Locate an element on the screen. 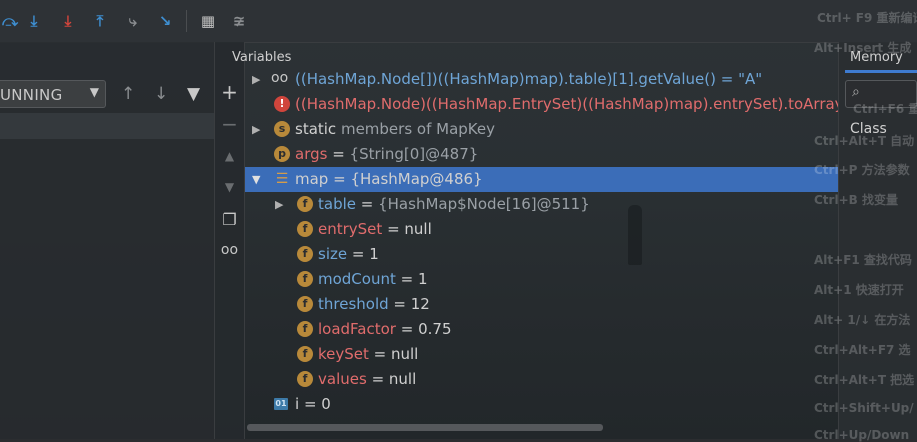  field-label: keySet = null is located at coordinates (368, 354).